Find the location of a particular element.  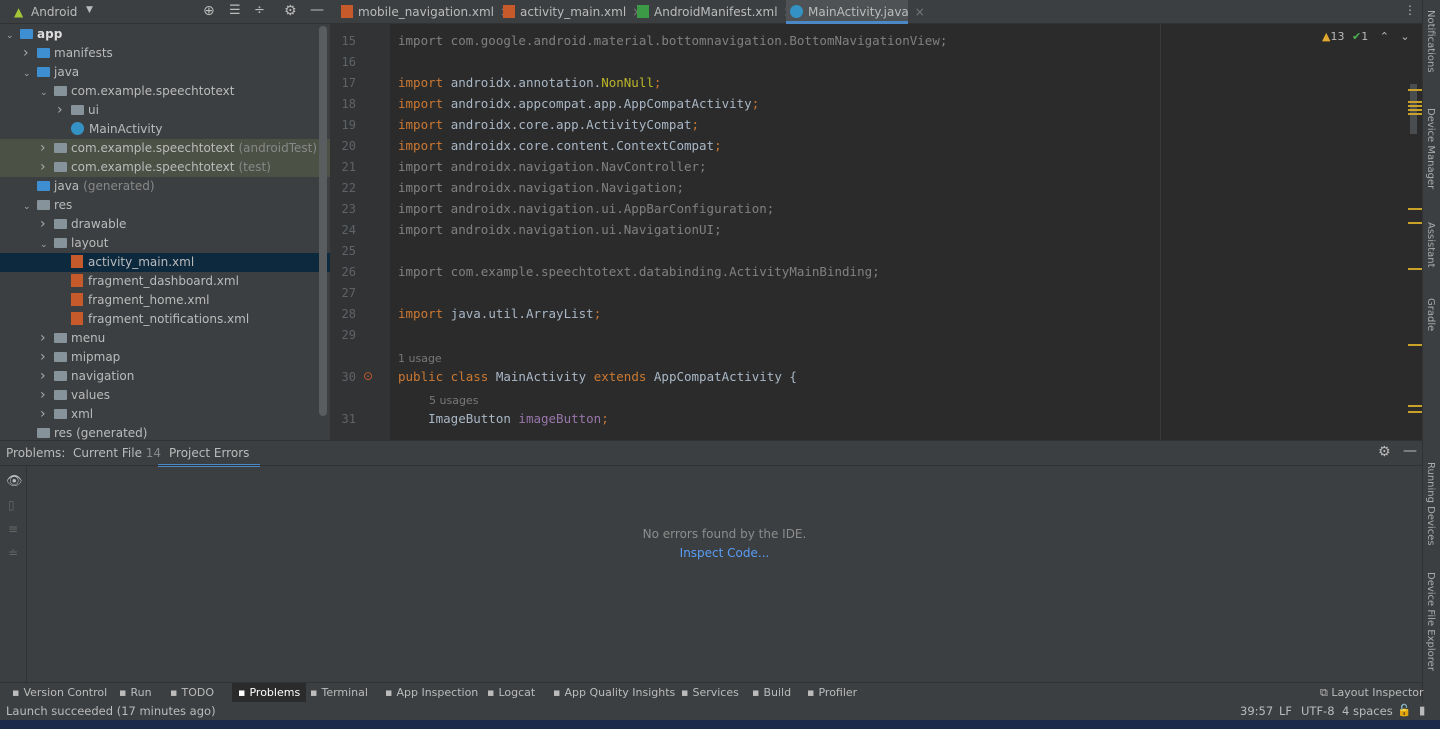

collapse-all-icon: ÷ is located at coordinates (259, 10).